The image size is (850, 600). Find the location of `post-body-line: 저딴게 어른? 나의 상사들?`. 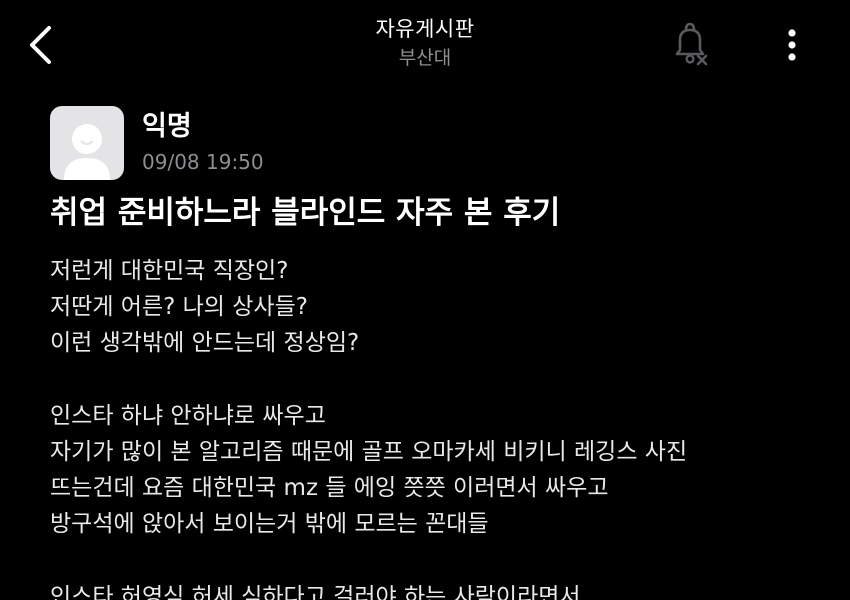

post-body-line: 저딴게 어른? 나의 상사들? is located at coordinates (179, 307).